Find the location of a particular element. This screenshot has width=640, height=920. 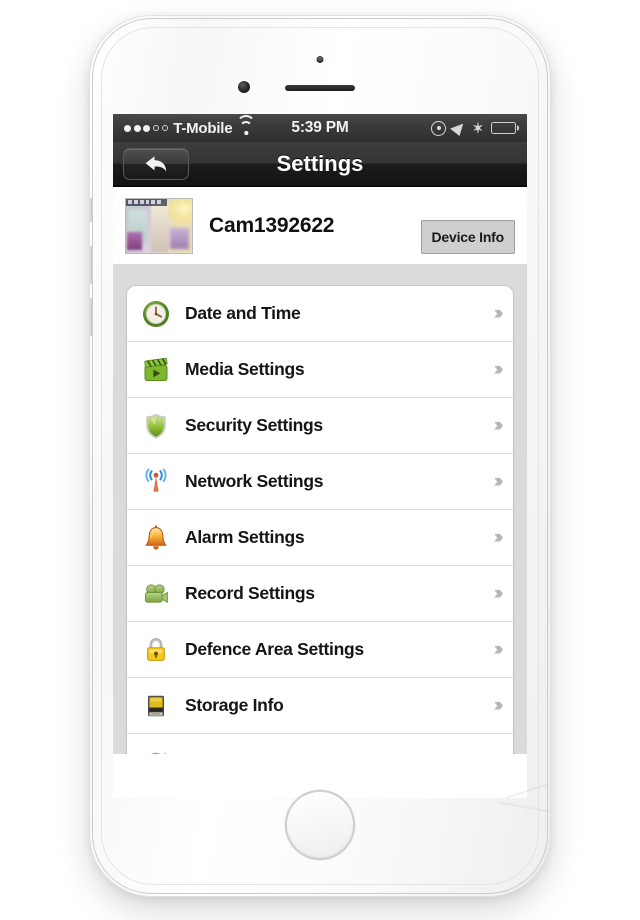

clapperboard-icon is located at coordinates (156, 370).